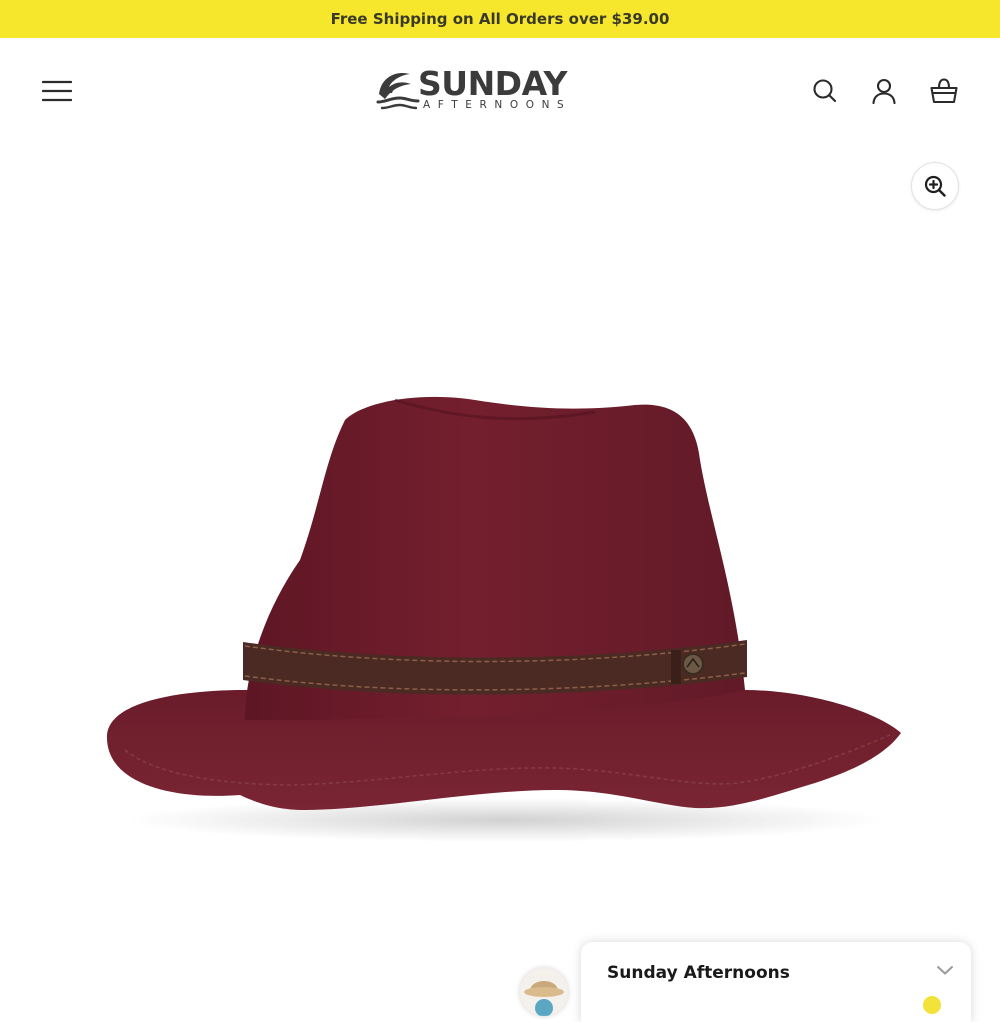 This screenshot has width=1000, height=1022. What do you see at coordinates (932, 1005) in the screenshot?
I see `chat-status-indicator` at bounding box center [932, 1005].